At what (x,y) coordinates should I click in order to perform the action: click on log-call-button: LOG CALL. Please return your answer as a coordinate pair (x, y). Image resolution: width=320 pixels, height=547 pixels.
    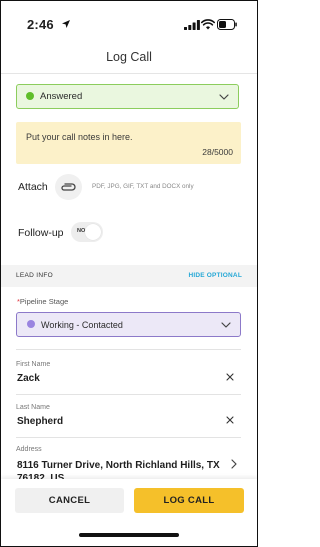
    Looking at the image, I should click on (189, 500).